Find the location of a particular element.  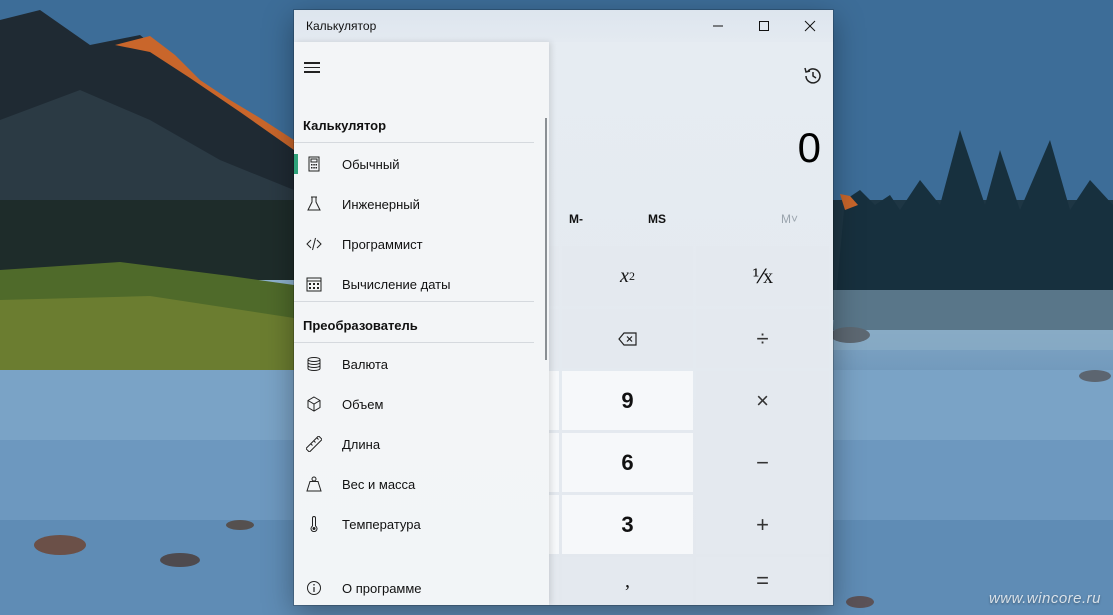

nav-item-date-calculation: Вычисление даты is located at coordinates (419, 284).